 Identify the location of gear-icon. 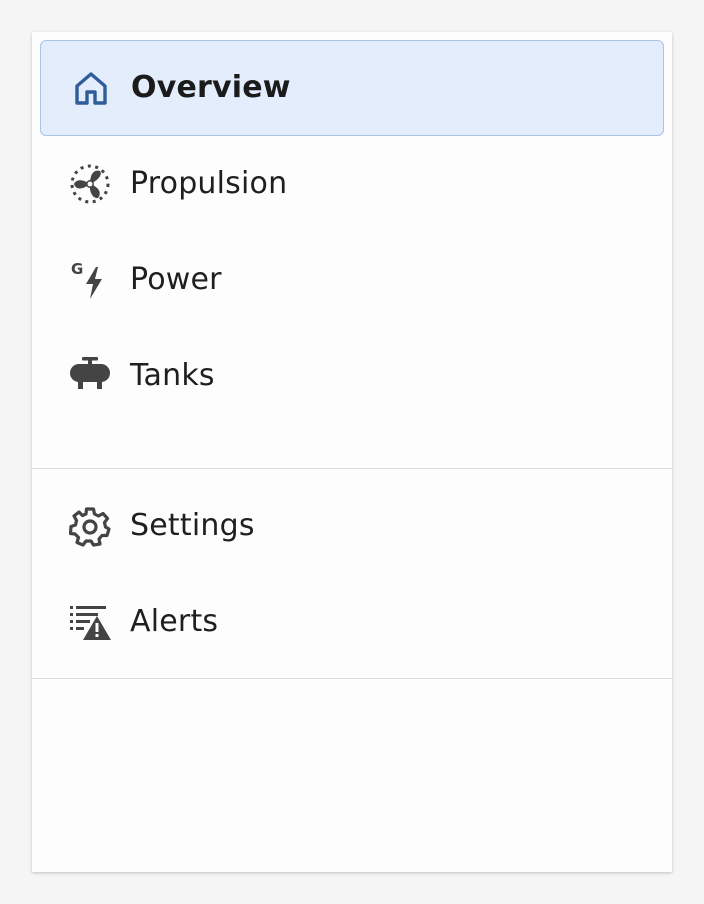
(90, 526).